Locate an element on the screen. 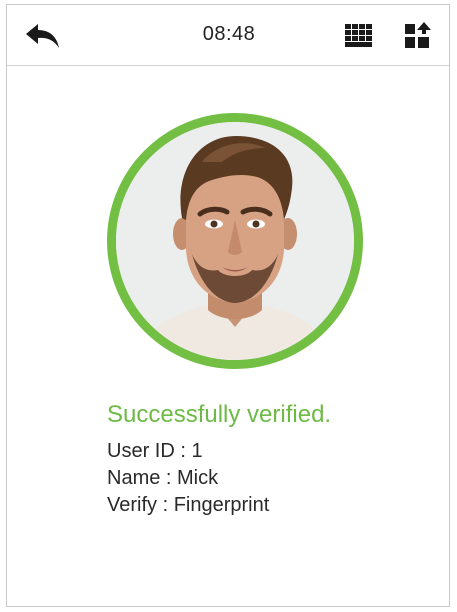 The height and width of the screenshot is (612, 457). verification-status: Successfully verified. is located at coordinates (219, 414).